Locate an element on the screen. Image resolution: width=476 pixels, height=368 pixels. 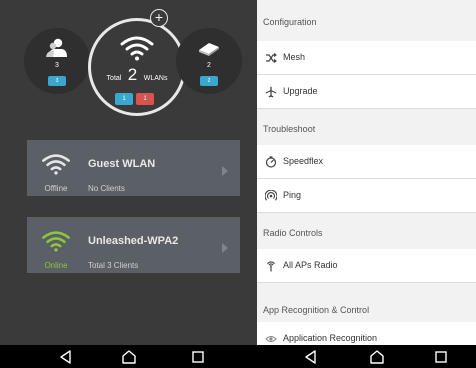
section-title: Configuration is located at coordinates (290, 22).